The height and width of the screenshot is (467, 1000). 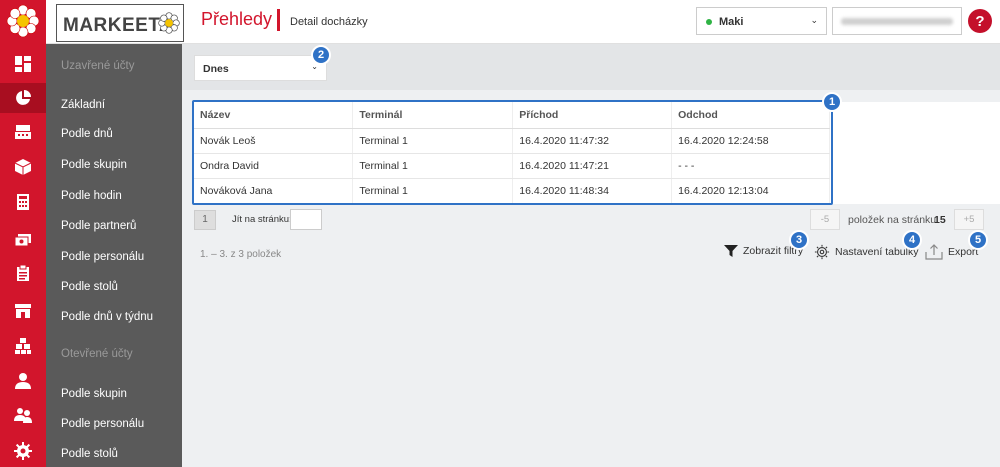 I want to click on user-icon, so click(x=23, y=381).